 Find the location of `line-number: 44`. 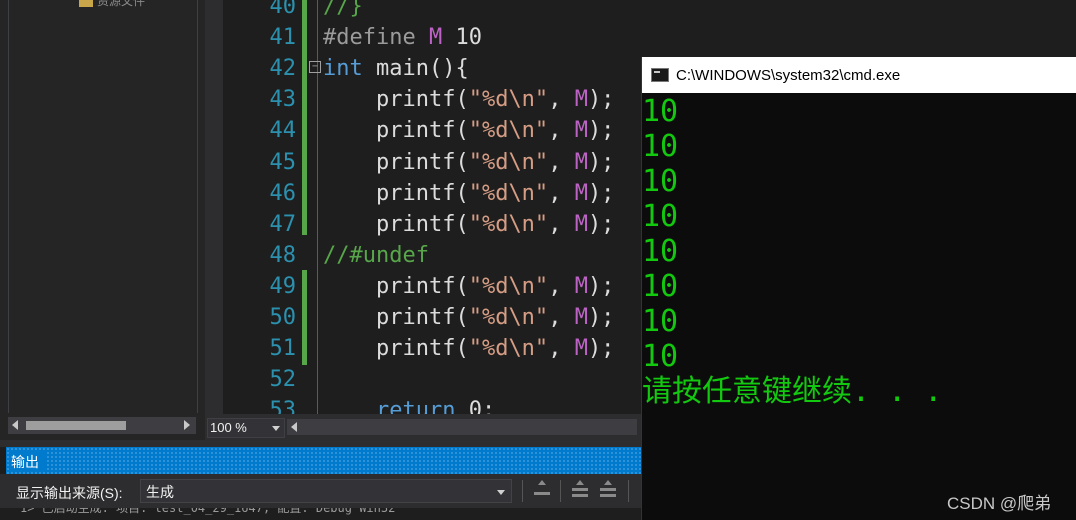

line-number: 44 is located at coordinates (283, 131).